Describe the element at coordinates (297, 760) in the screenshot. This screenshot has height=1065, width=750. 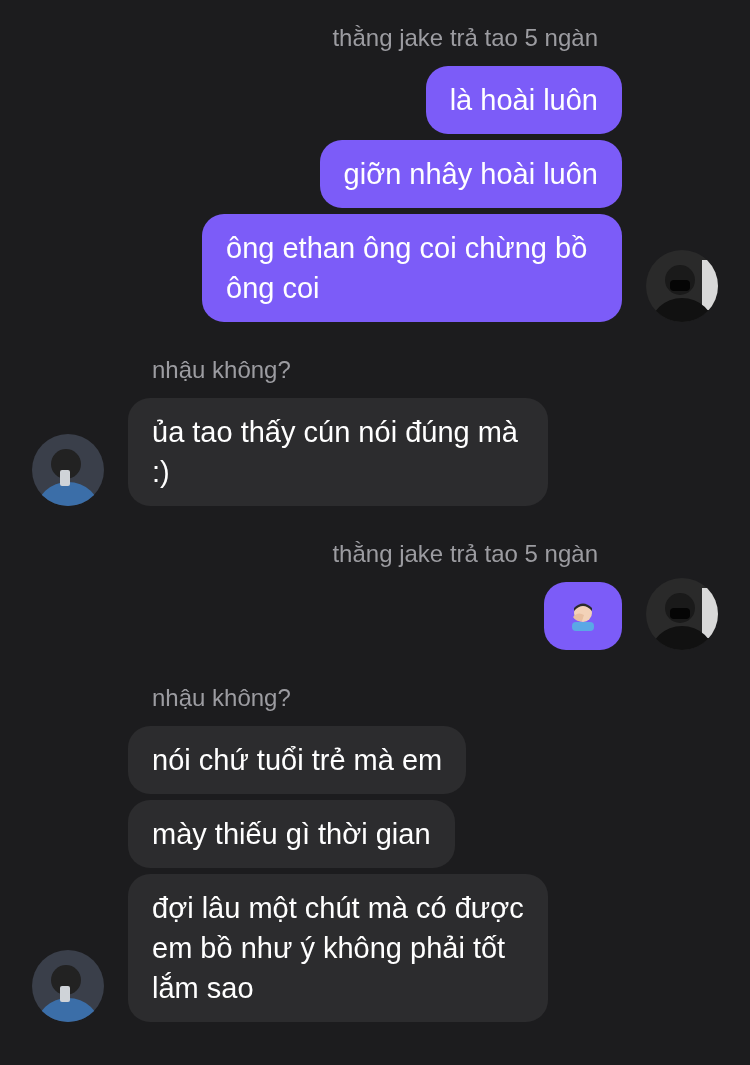
I see `message-bubble: nói chứ tuổi trẻ mà em` at that location.